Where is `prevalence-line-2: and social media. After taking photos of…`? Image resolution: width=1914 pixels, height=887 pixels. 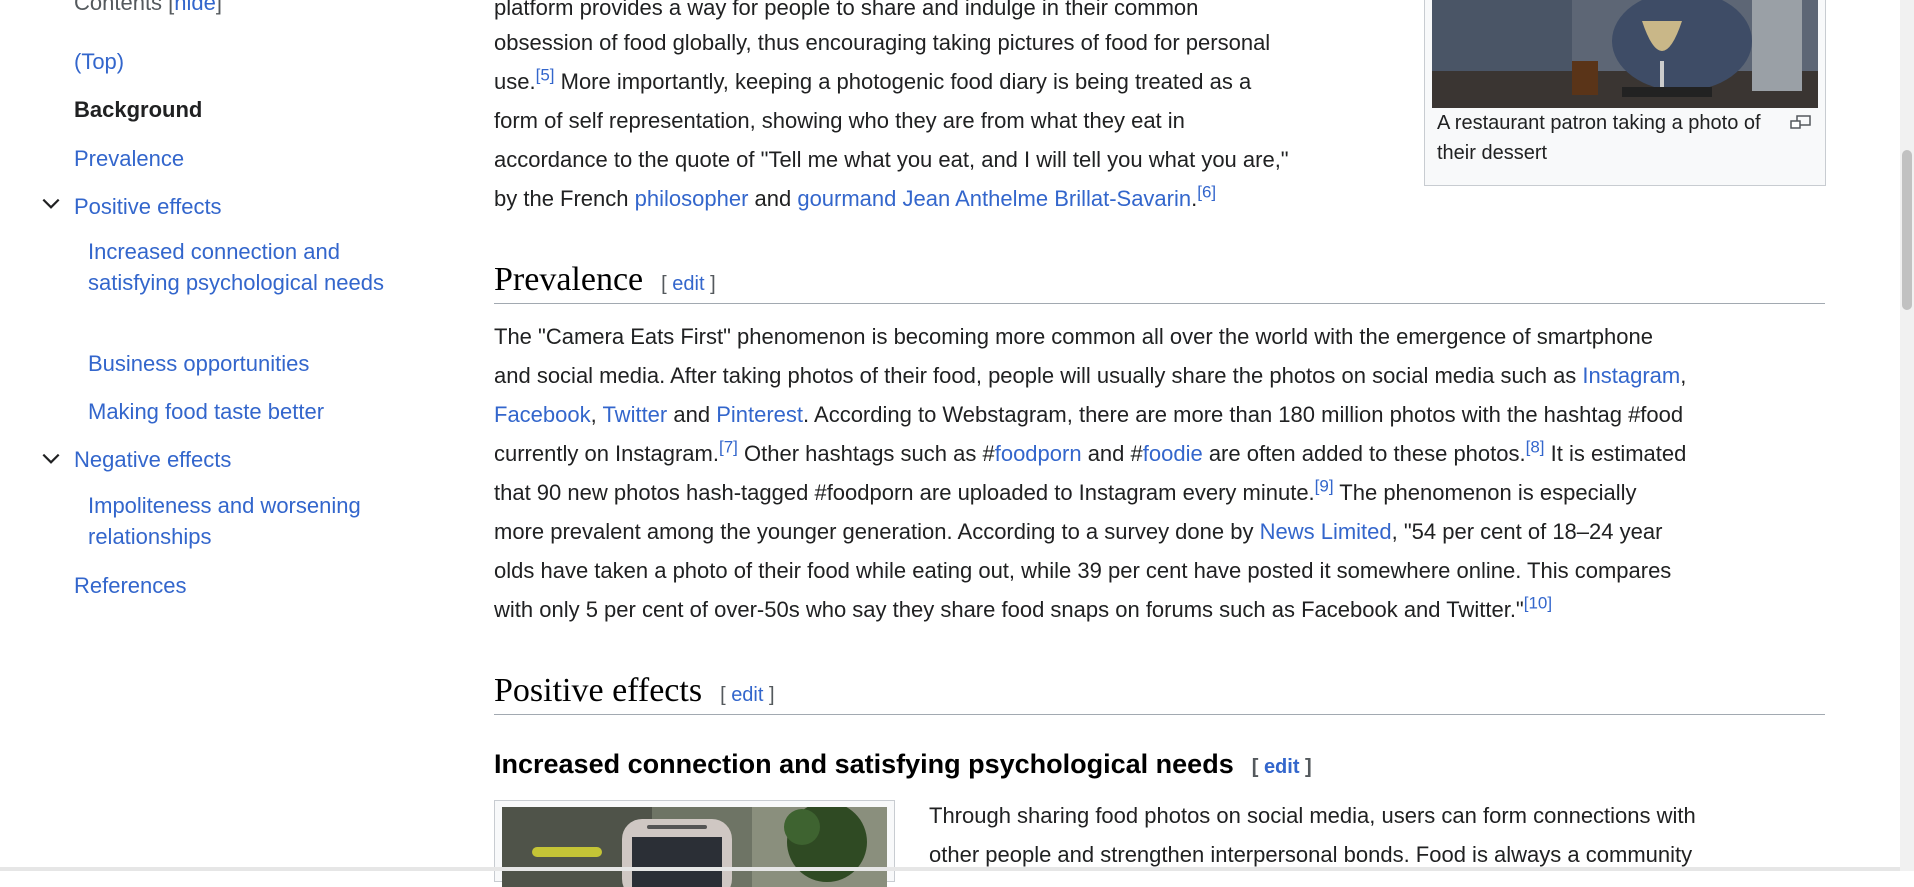 prevalence-line-2: and social media. After taking photos of… is located at coordinates (1090, 375).